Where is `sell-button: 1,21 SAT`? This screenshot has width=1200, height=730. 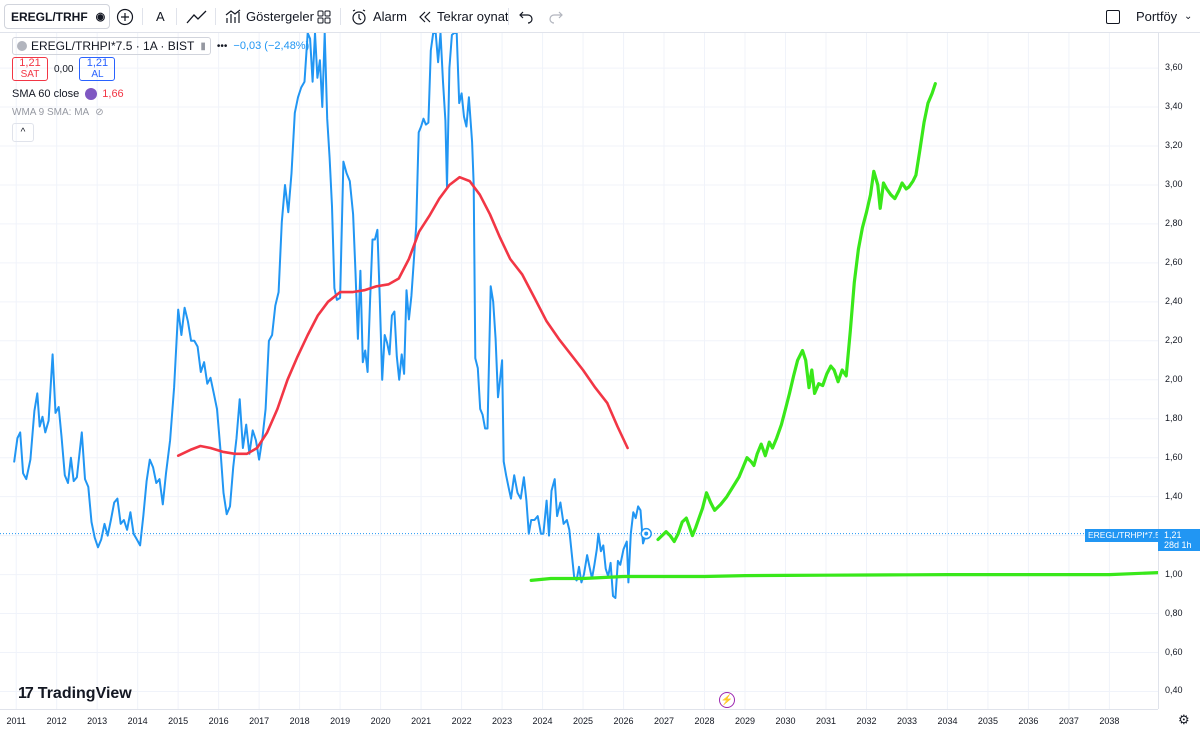 sell-button: 1,21 SAT is located at coordinates (30, 69).